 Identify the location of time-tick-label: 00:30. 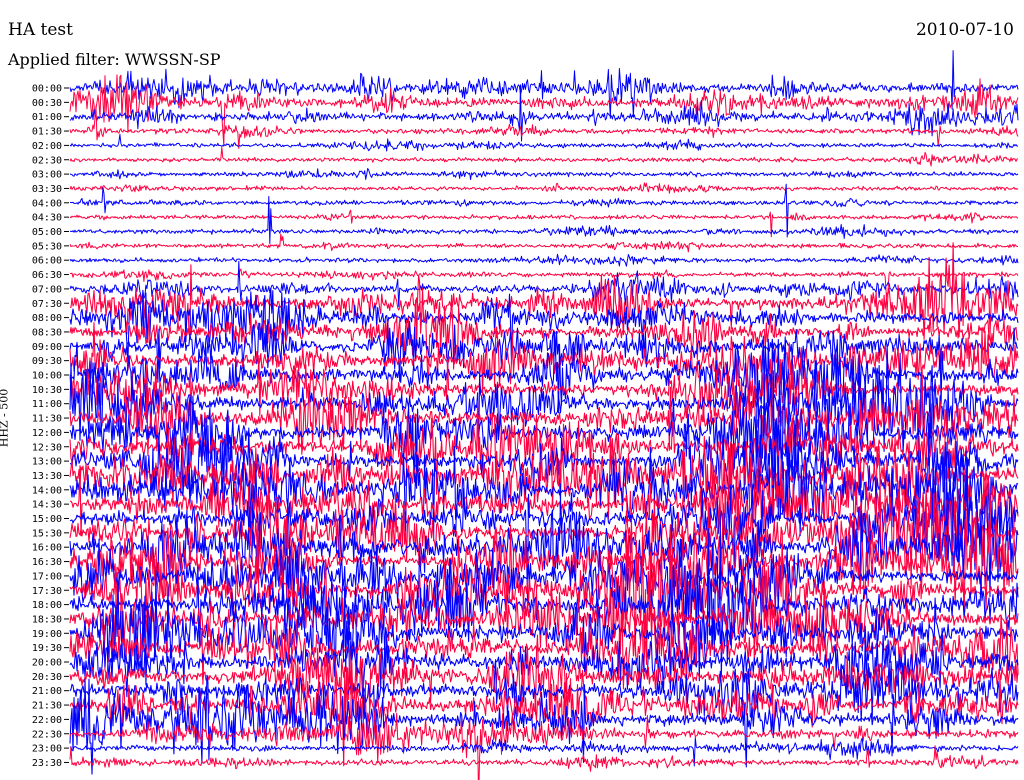
(47, 103).